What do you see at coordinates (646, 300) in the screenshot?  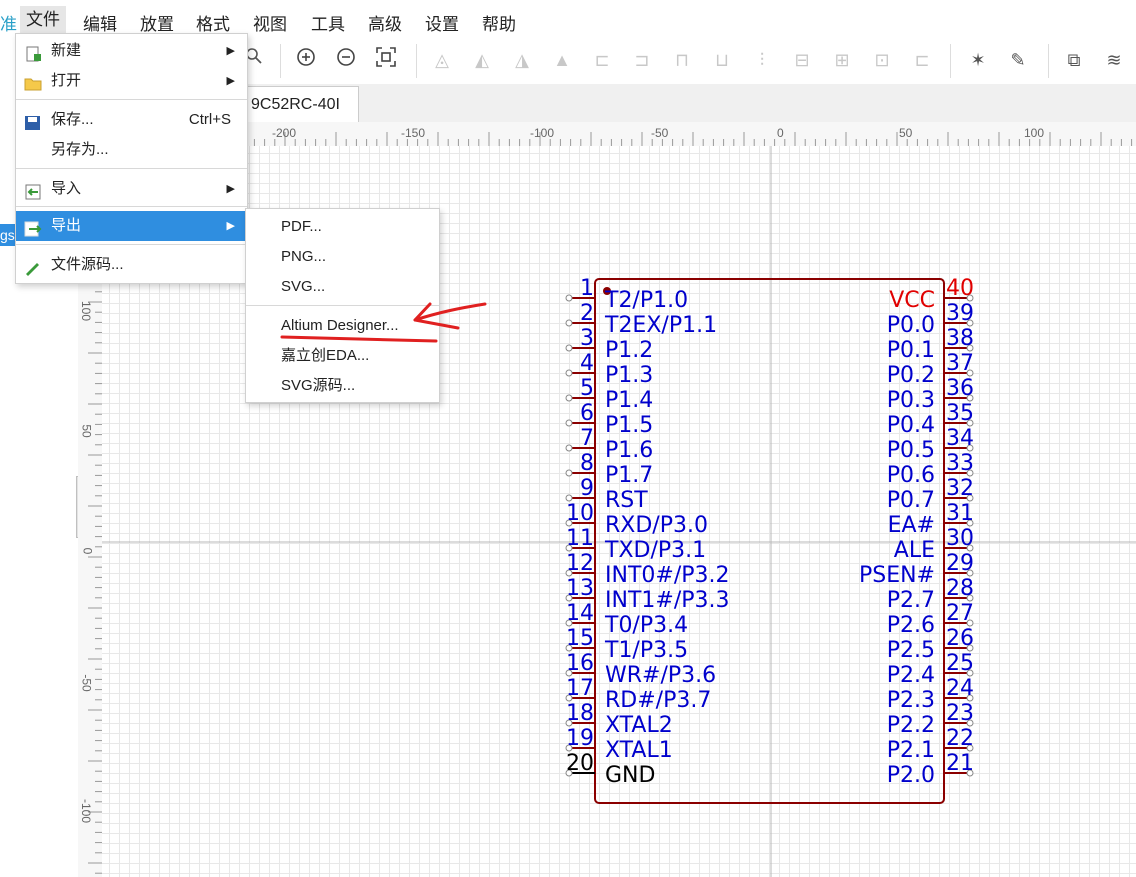 I see `pin-name: T2/P1.0` at bounding box center [646, 300].